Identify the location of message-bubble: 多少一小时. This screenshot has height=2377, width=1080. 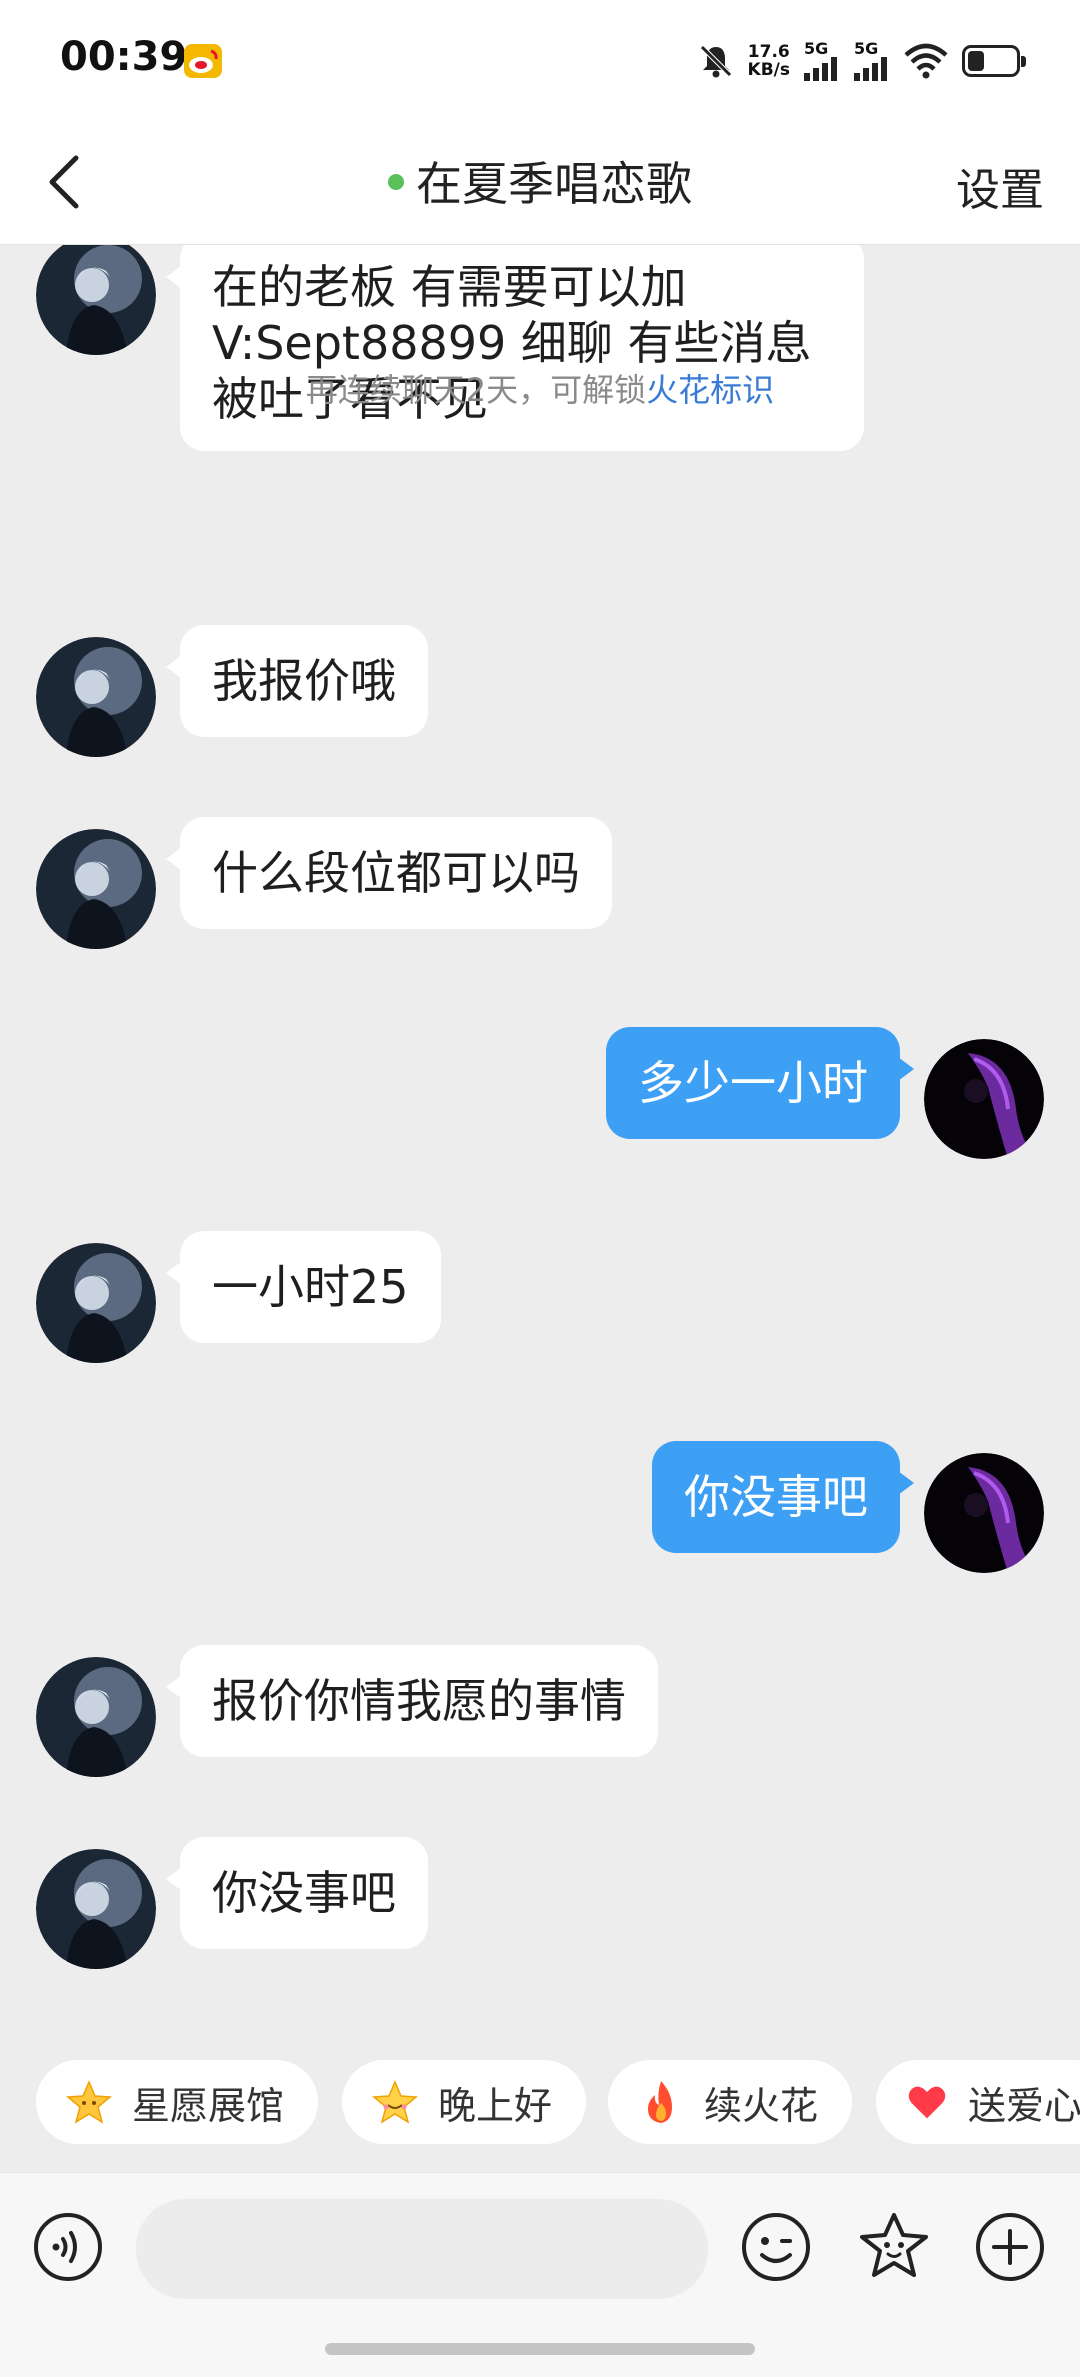
(760, 1083).